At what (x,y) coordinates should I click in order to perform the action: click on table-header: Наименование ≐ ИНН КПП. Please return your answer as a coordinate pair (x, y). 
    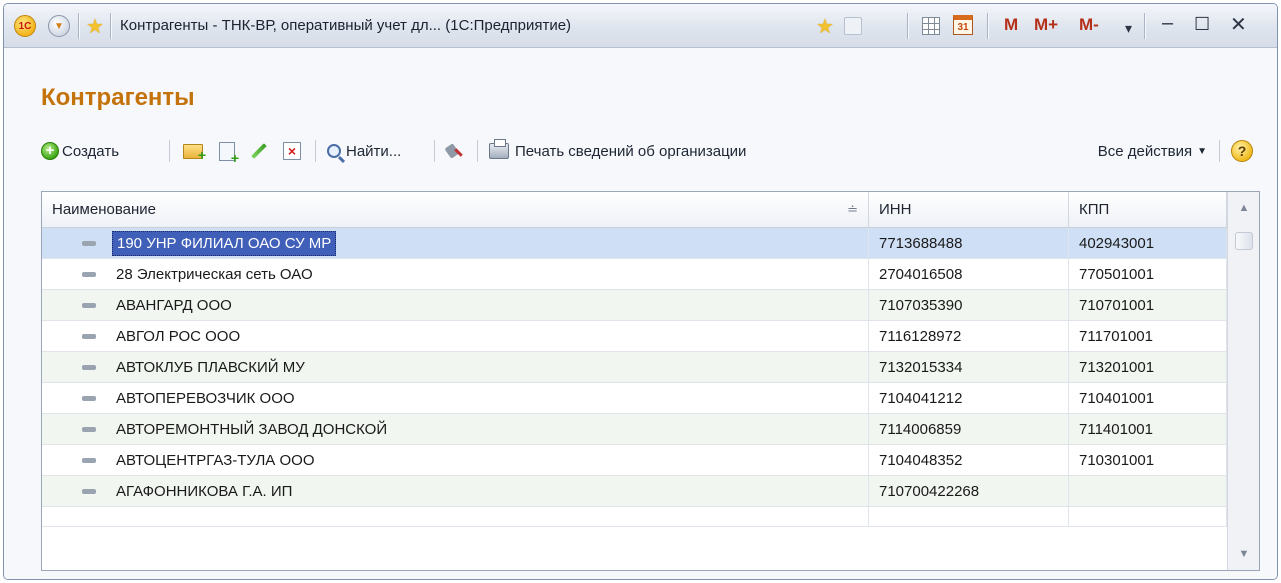
    Looking at the image, I should click on (634, 210).